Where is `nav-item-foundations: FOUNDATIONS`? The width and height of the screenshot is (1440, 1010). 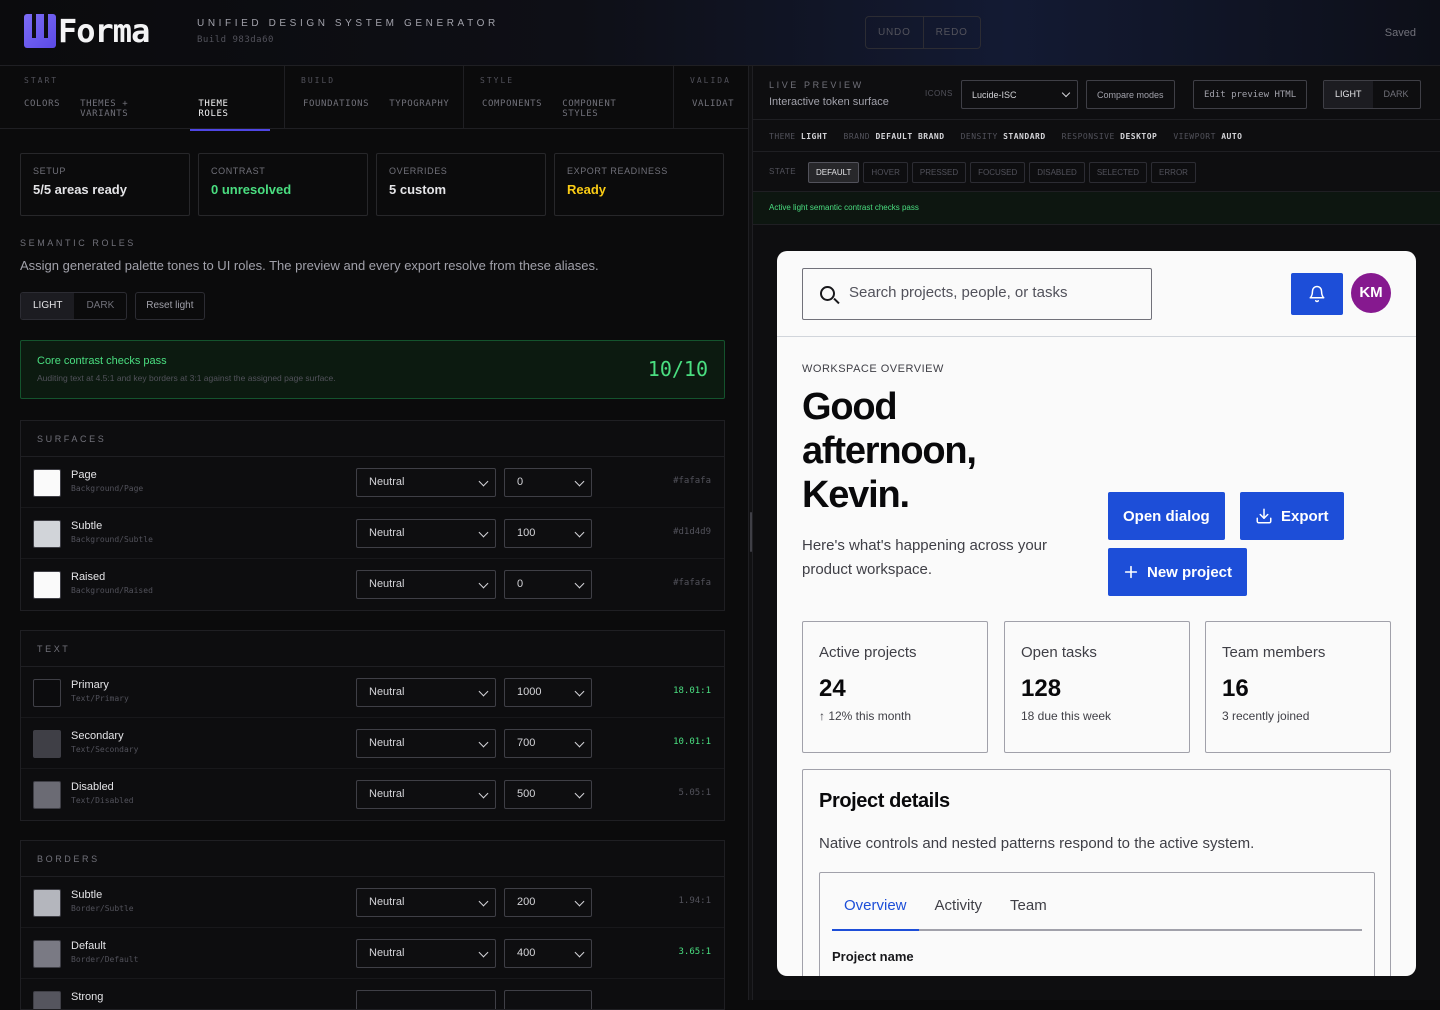 nav-item-foundations: FOUNDATIONS is located at coordinates (336, 107).